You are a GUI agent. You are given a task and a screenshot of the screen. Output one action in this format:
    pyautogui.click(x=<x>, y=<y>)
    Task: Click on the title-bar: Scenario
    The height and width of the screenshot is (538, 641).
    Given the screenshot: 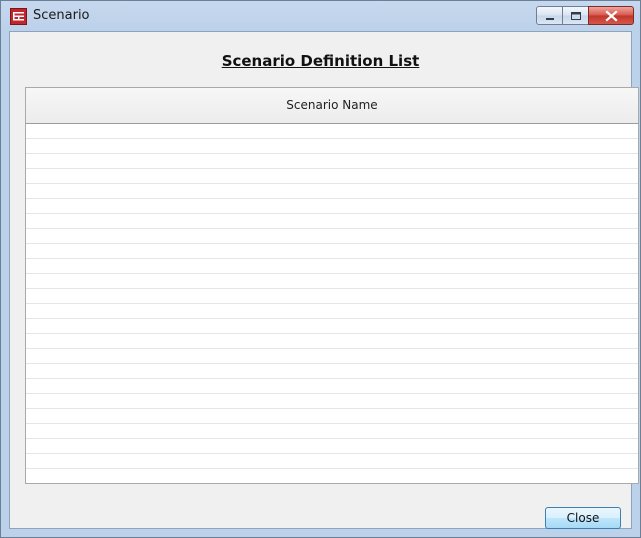 What is the action you would take?
    pyautogui.click(x=320, y=16)
    